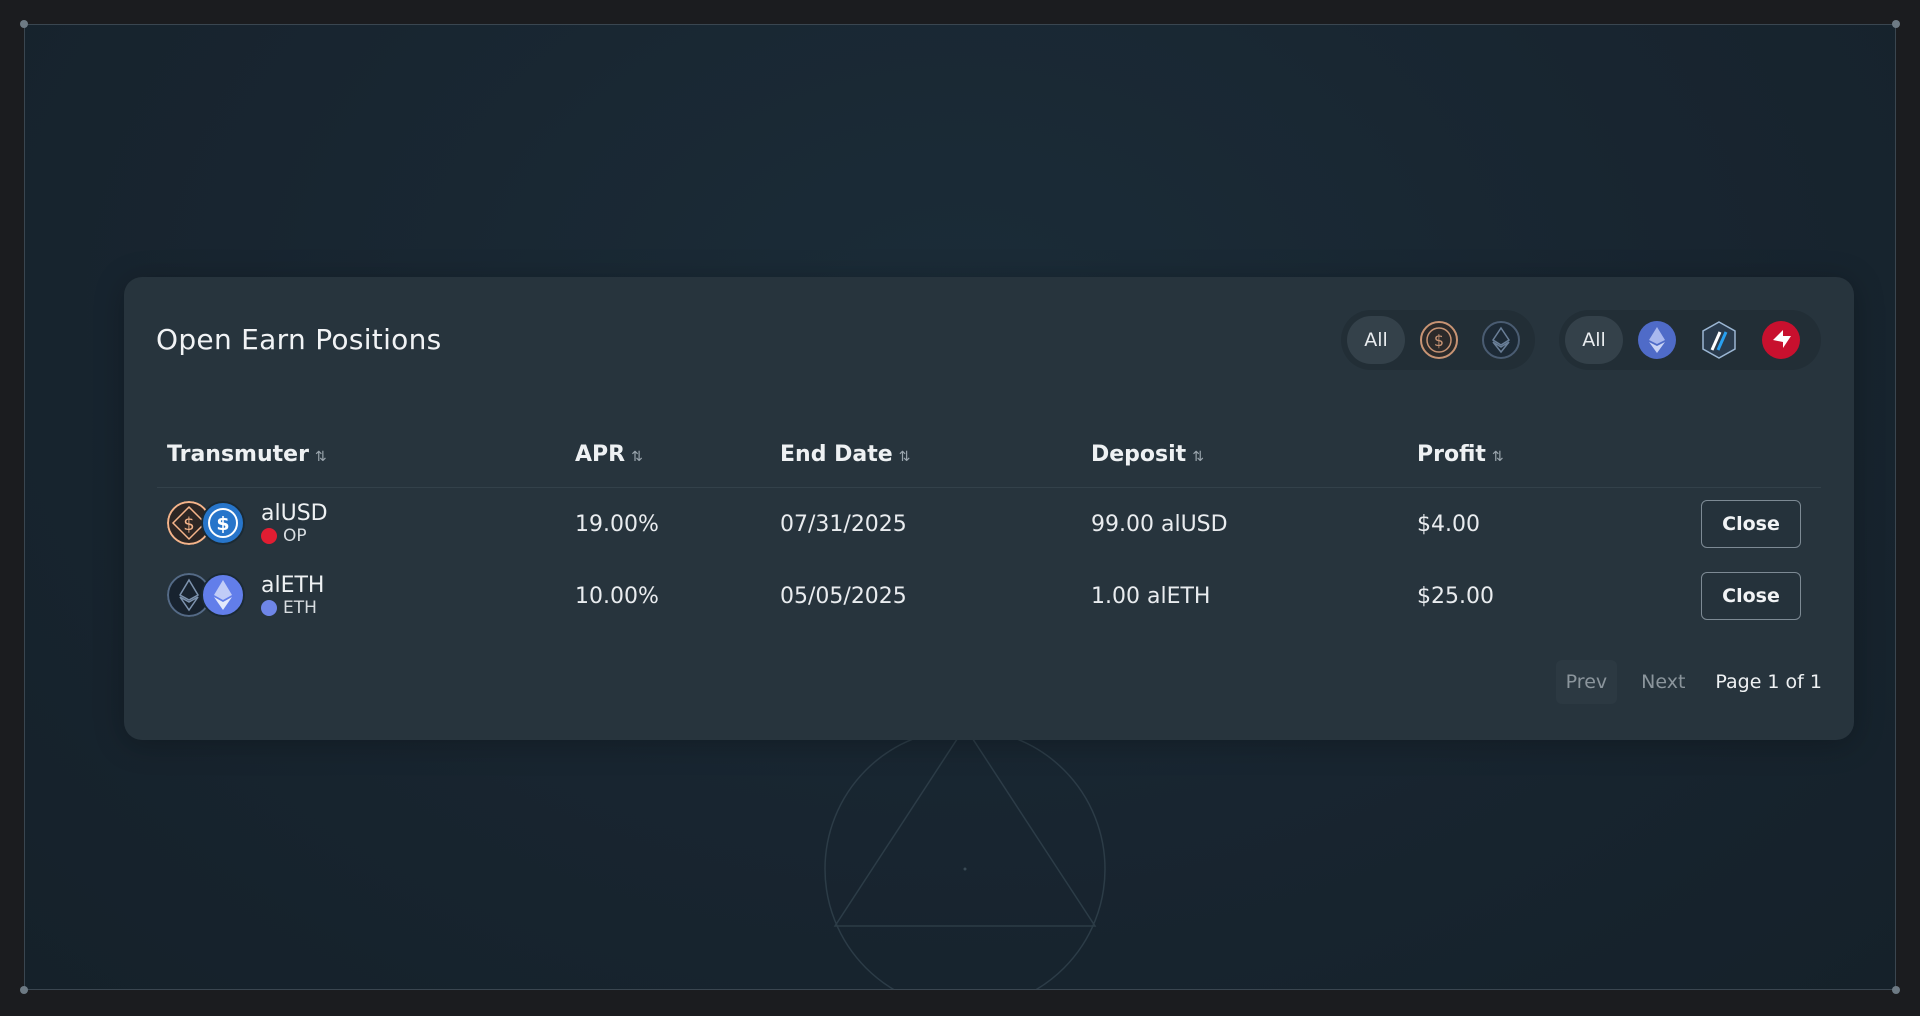  Describe the element at coordinates (294, 513) in the screenshot. I see `token-name: alUSD` at that location.